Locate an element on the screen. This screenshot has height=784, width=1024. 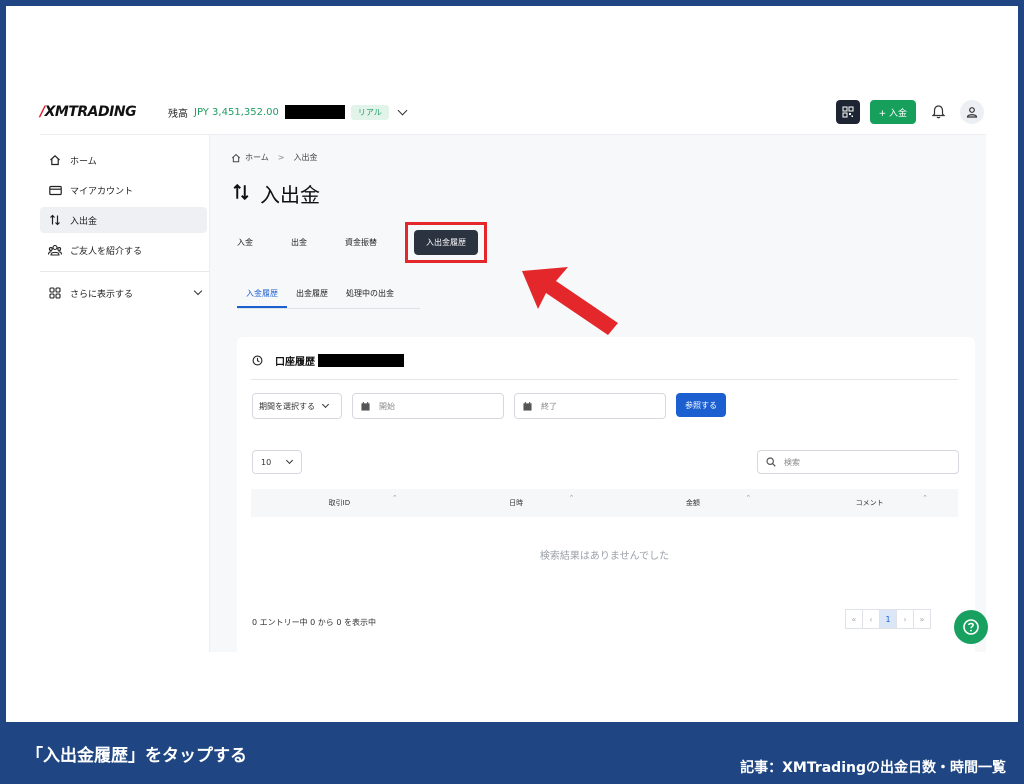
instruction-caption: 「入出金履歴」をタップする is located at coordinates (136, 756).